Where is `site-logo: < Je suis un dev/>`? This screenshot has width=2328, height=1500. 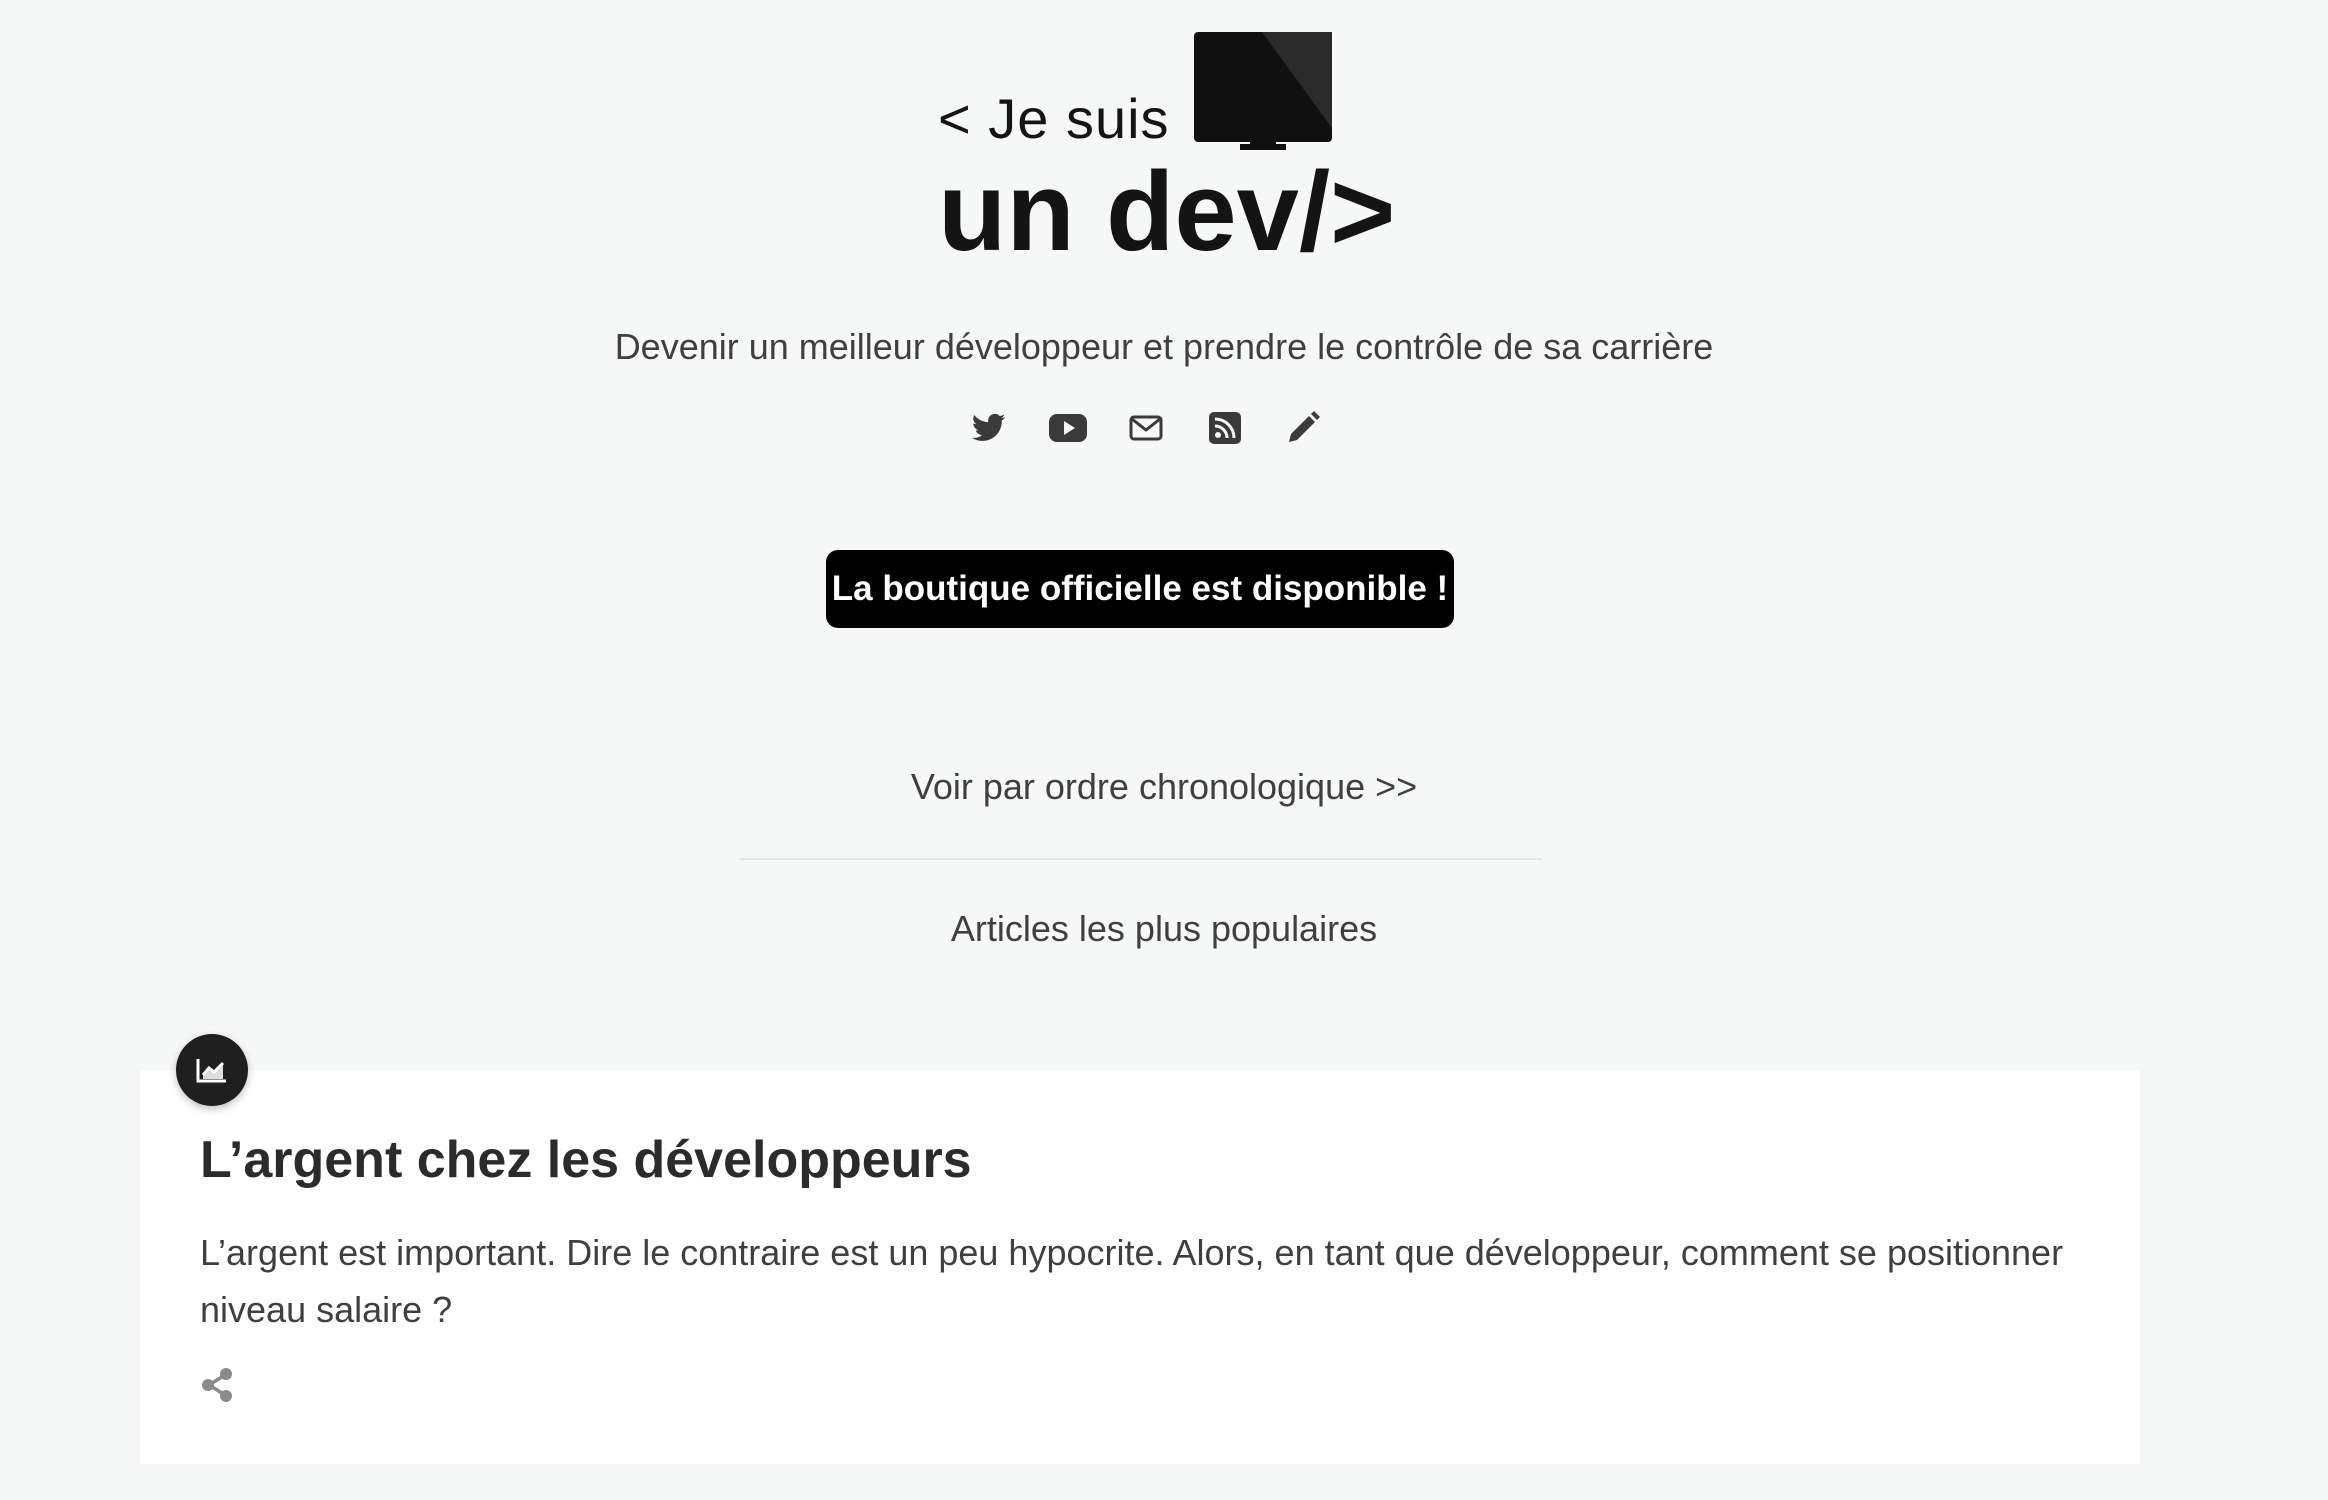
site-logo: < Je suis un dev/> is located at coordinates (1166, 148).